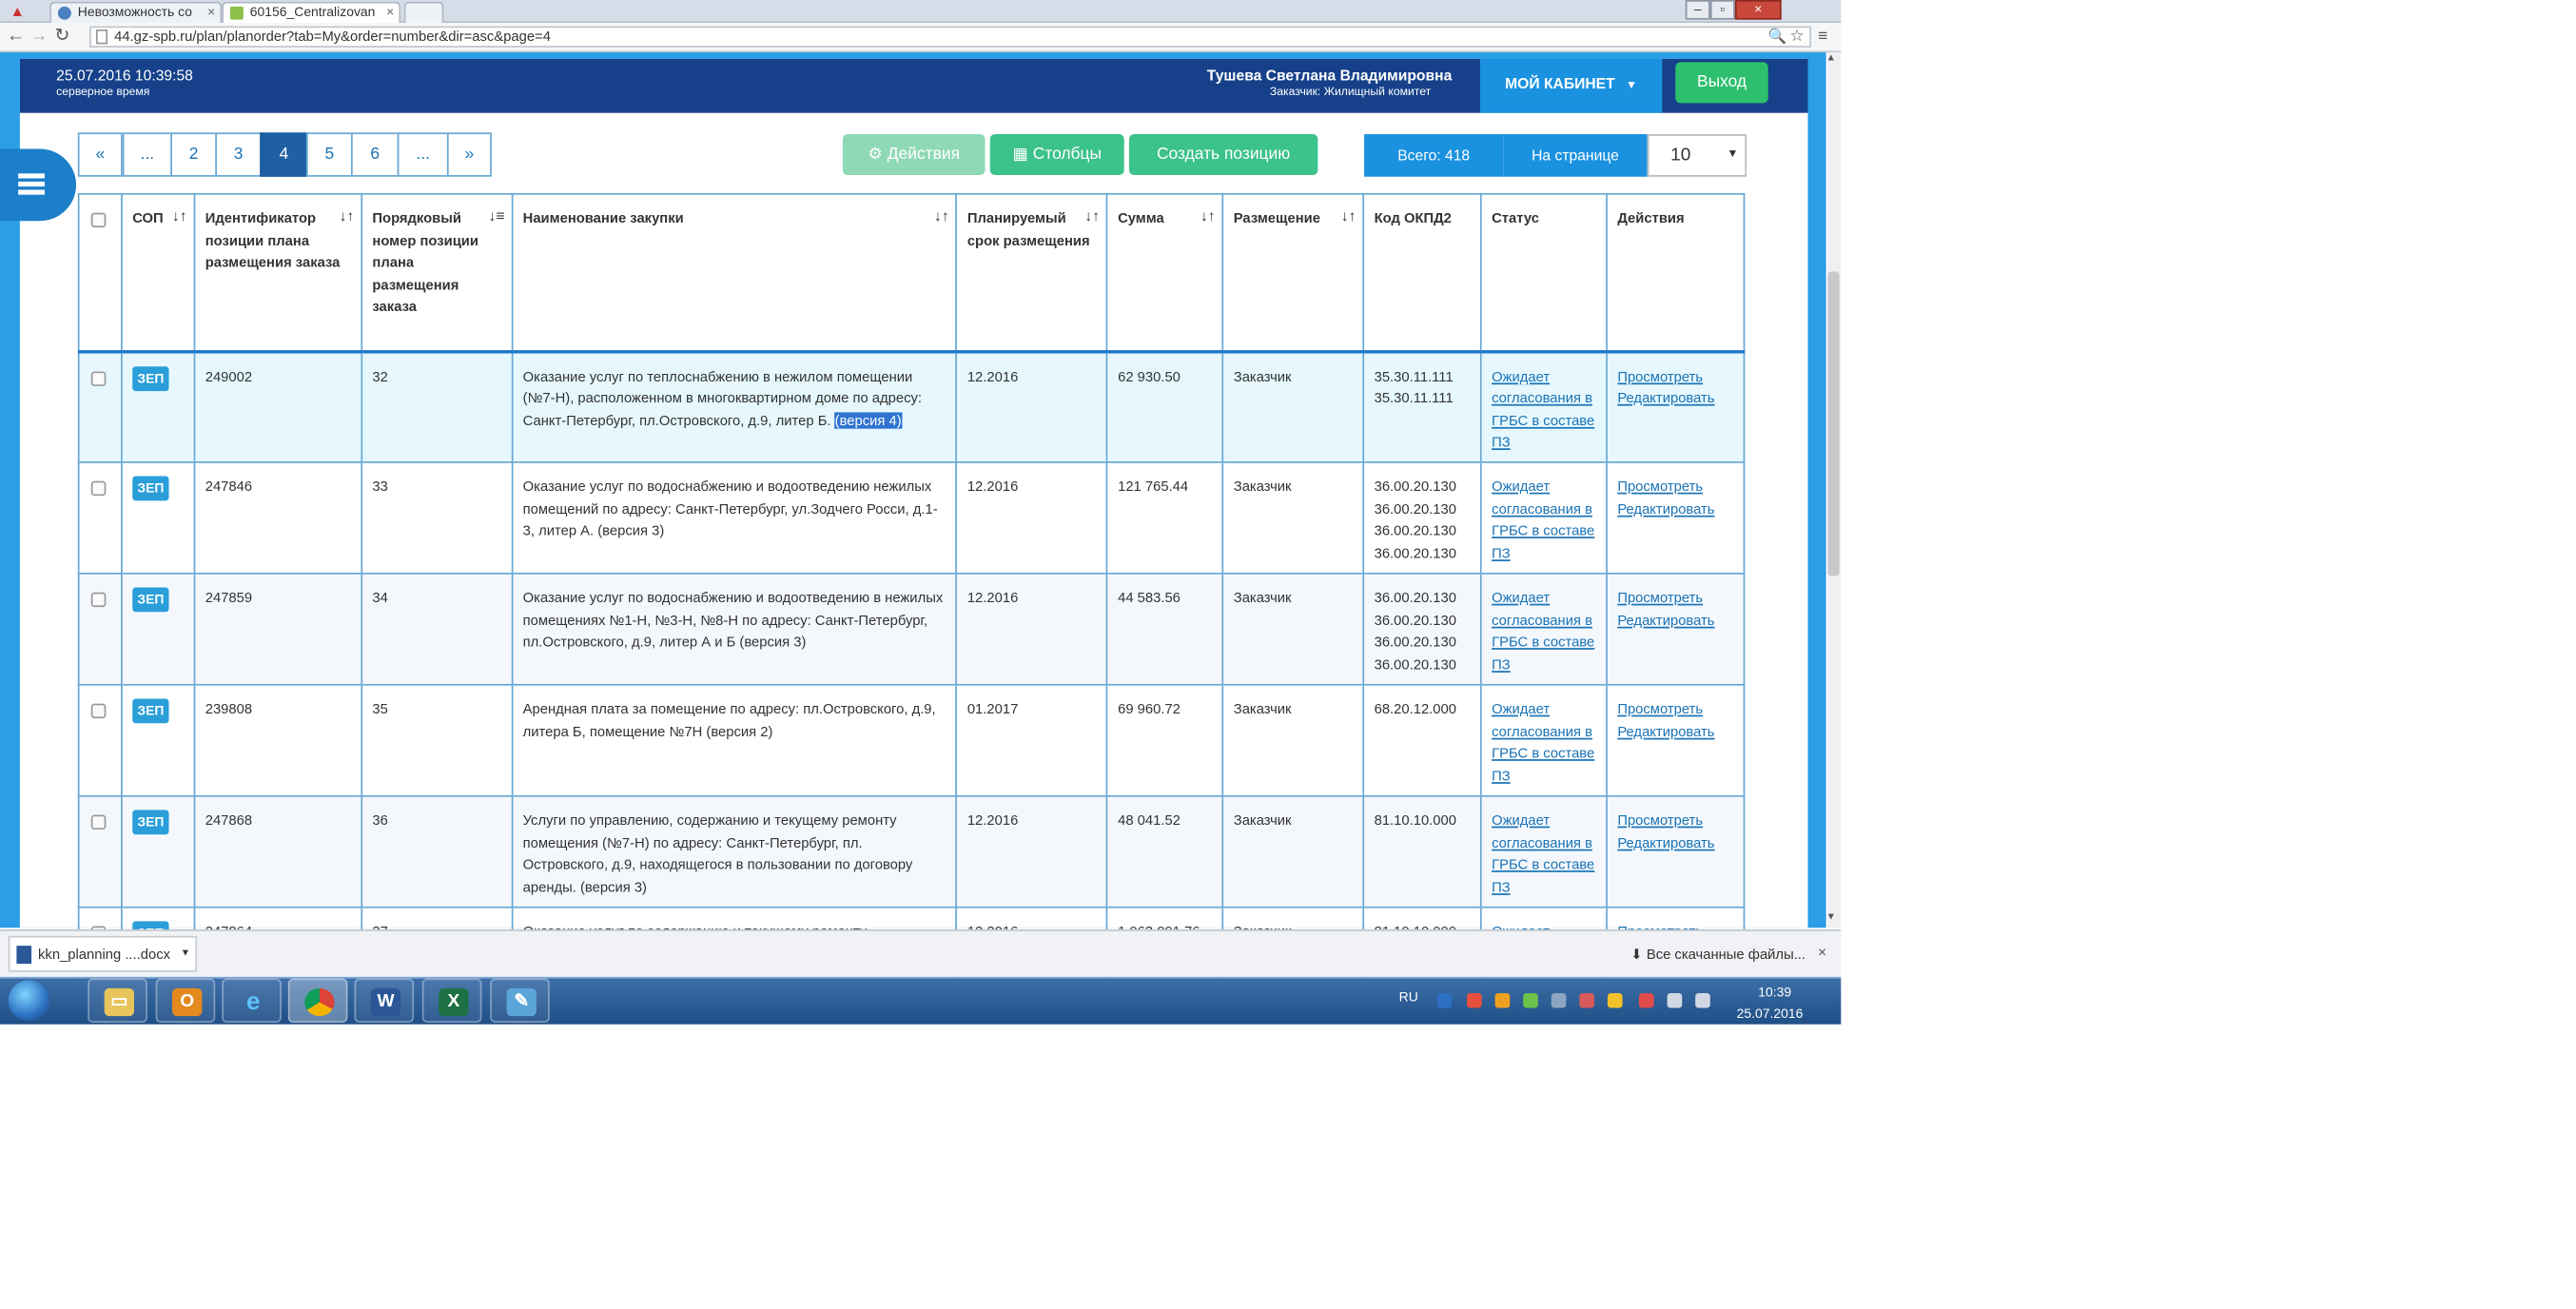  Describe the element at coordinates (734, 272) in the screenshot. I see `col-name: Наименование закупки ↓↑` at that location.